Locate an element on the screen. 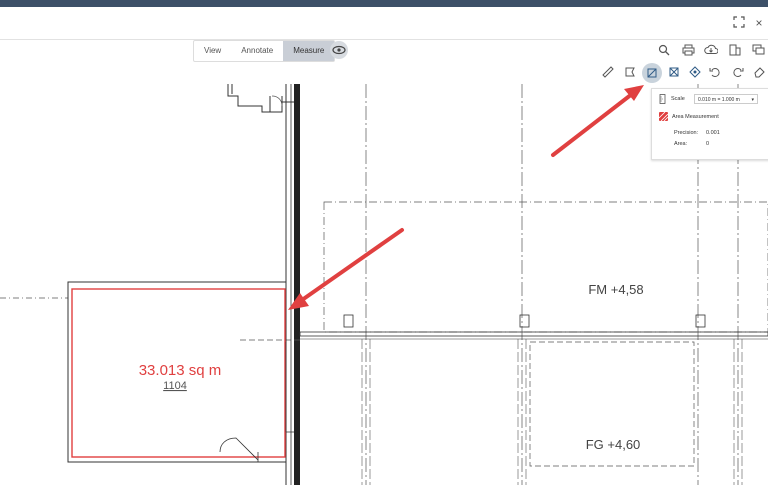 This screenshot has width=768, height=485. scale-select: 0.010 m = 1.000 m ▾ is located at coordinates (726, 99).